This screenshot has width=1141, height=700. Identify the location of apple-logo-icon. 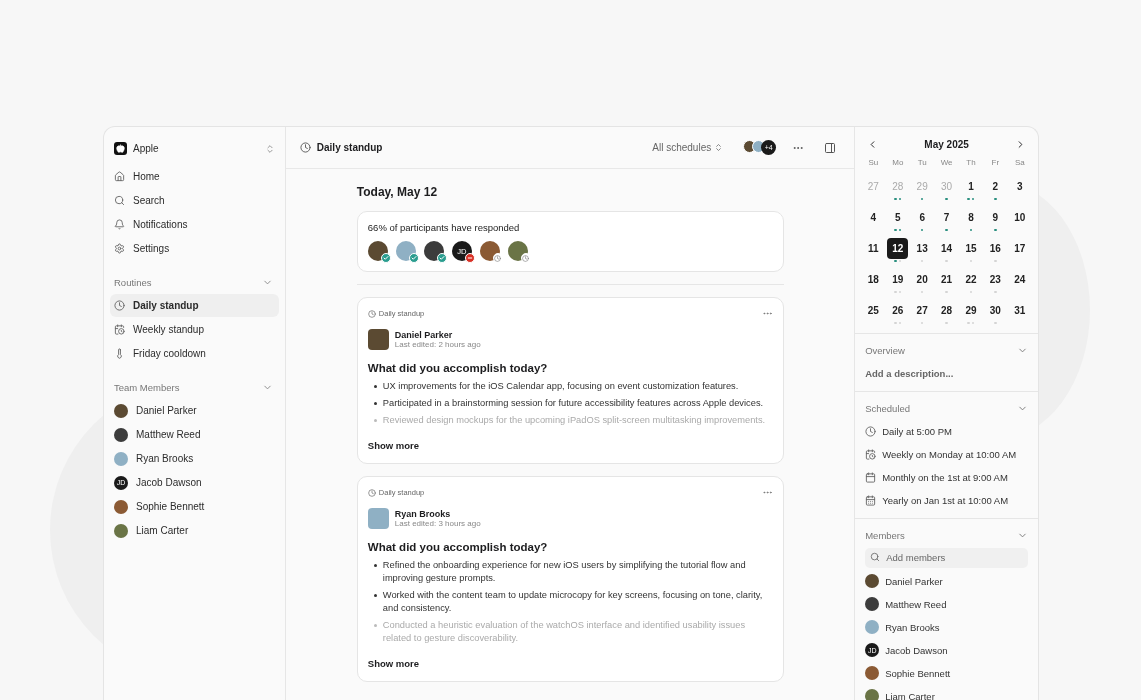
(120, 148).